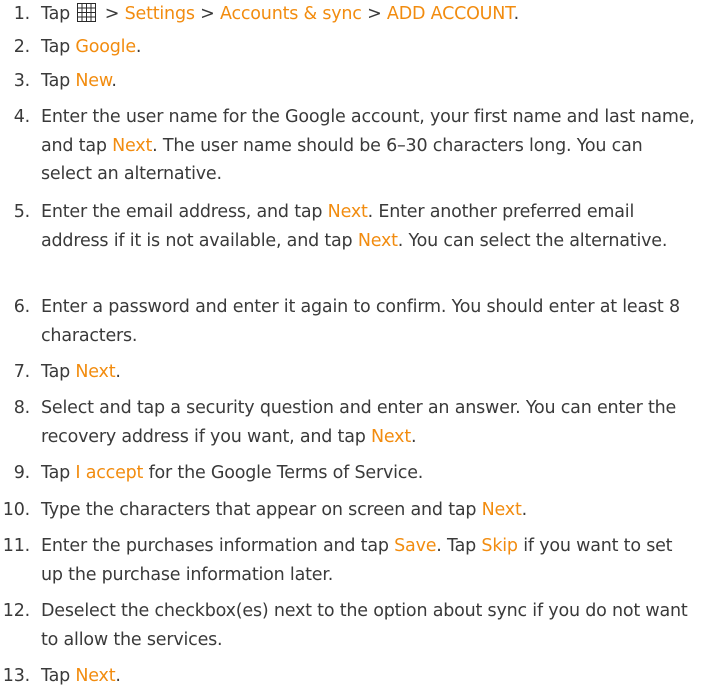 Image resolution: width=711 pixels, height=691 pixels. I want to click on step-number: 7., so click(21, 372).